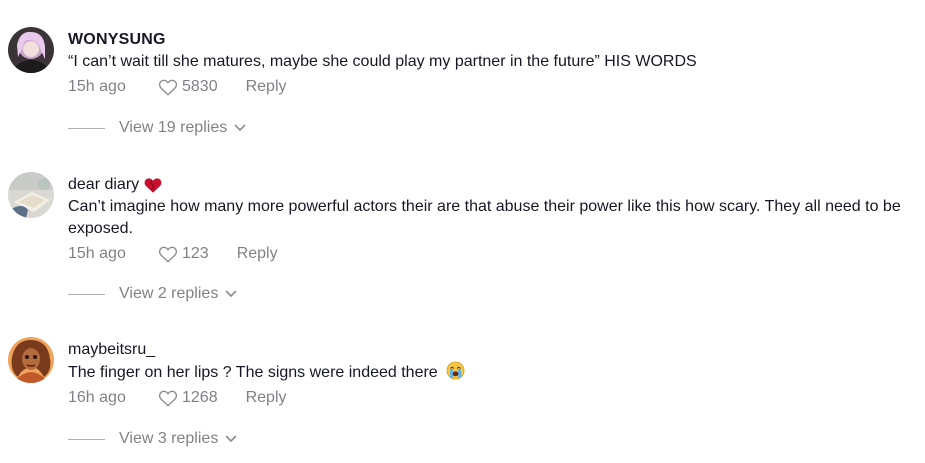 Image resolution: width=925 pixels, height=463 pixels. What do you see at coordinates (494, 398) in the screenshot?
I see `comment-meta: 16h ago 1268 Reply` at bounding box center [494, 398].